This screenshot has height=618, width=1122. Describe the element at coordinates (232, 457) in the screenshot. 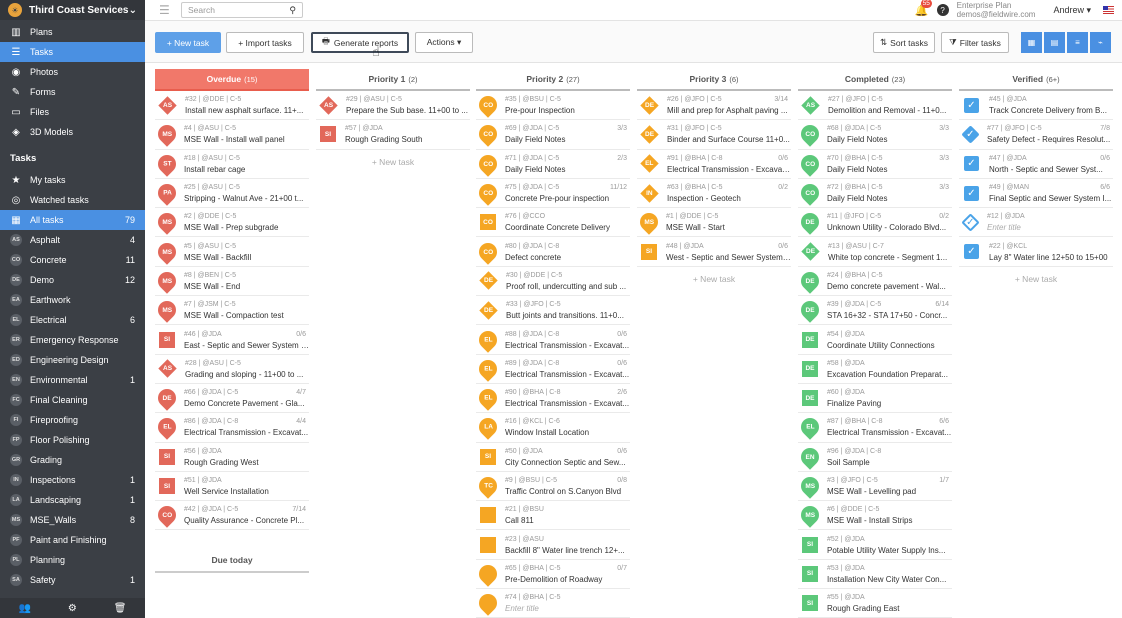

I see `task-card: SI #56 | @JDA Rough Grading West` at that location.